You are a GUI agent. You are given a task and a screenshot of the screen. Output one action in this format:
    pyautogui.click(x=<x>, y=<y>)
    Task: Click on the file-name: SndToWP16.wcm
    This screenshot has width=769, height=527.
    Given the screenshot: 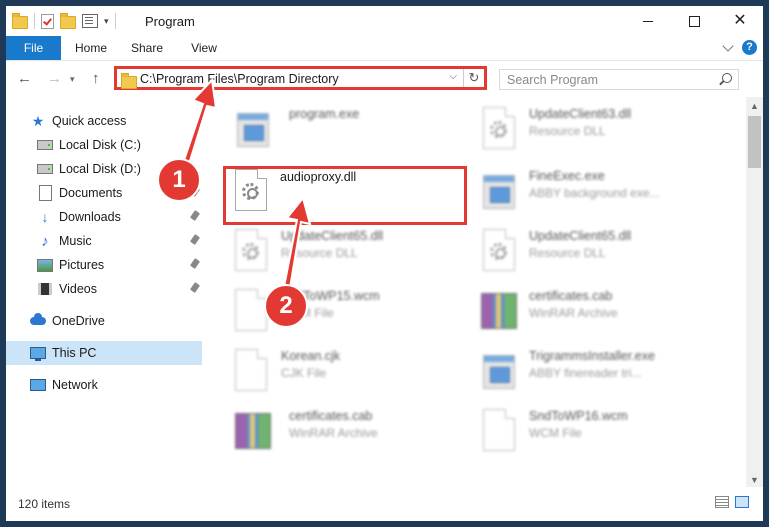 What is the action you would take?
    pyautogui.click(x=578, y=416)
    